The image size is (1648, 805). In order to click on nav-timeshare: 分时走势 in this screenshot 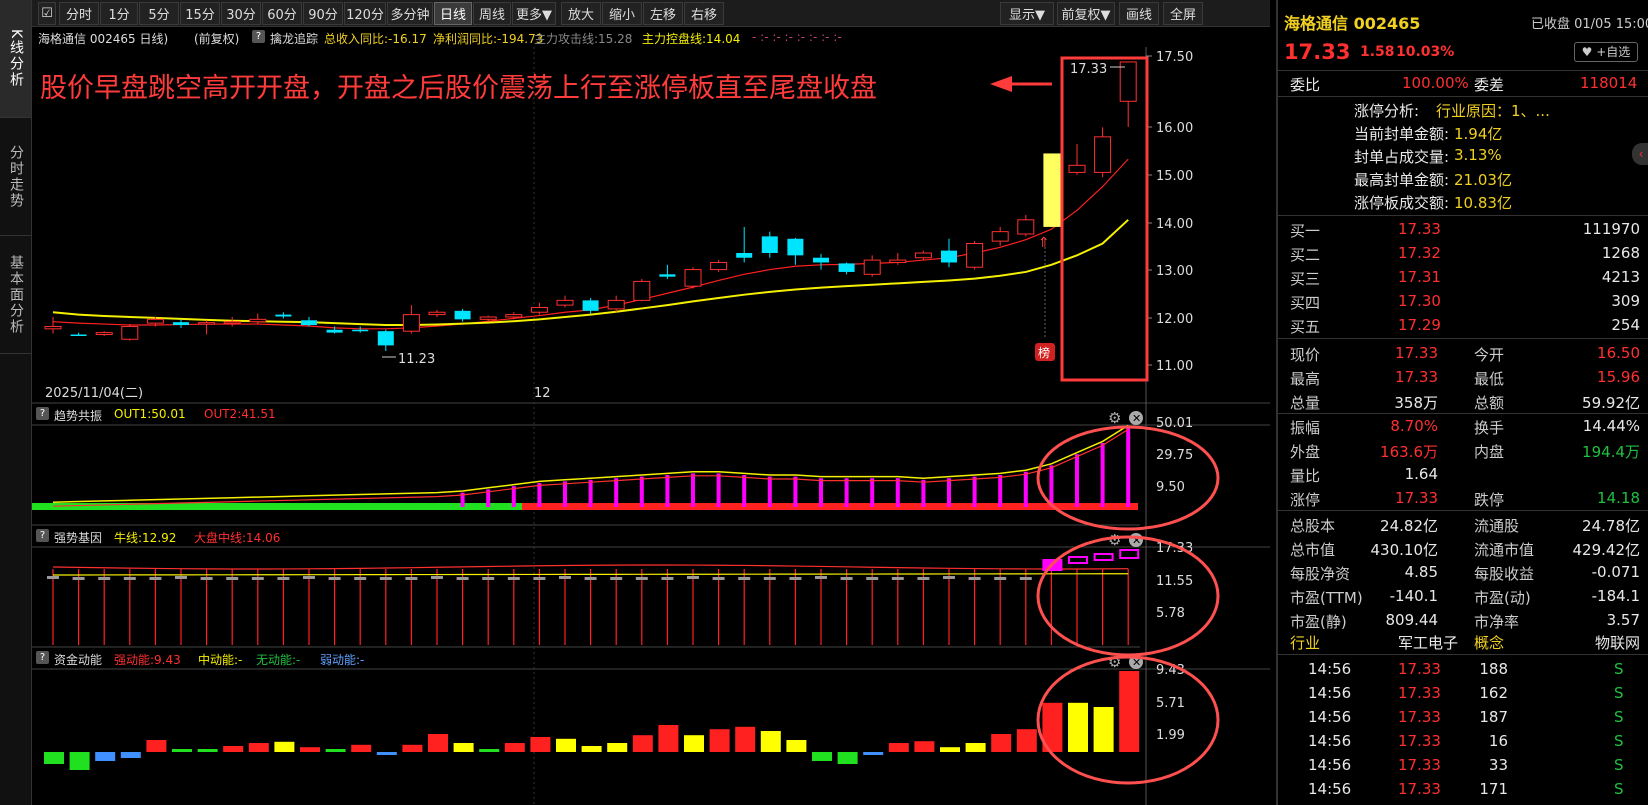, I will do `click(15, 177)`.